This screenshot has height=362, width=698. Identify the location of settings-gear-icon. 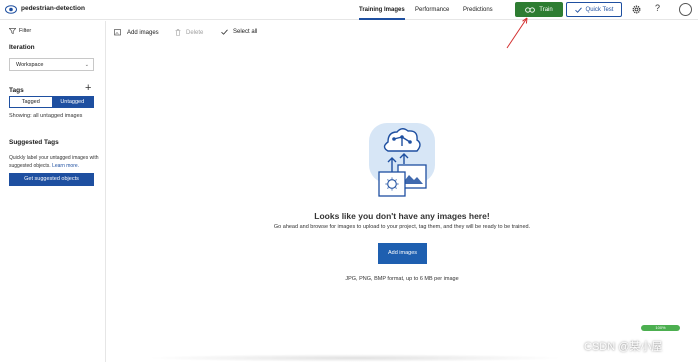
(636, 9).